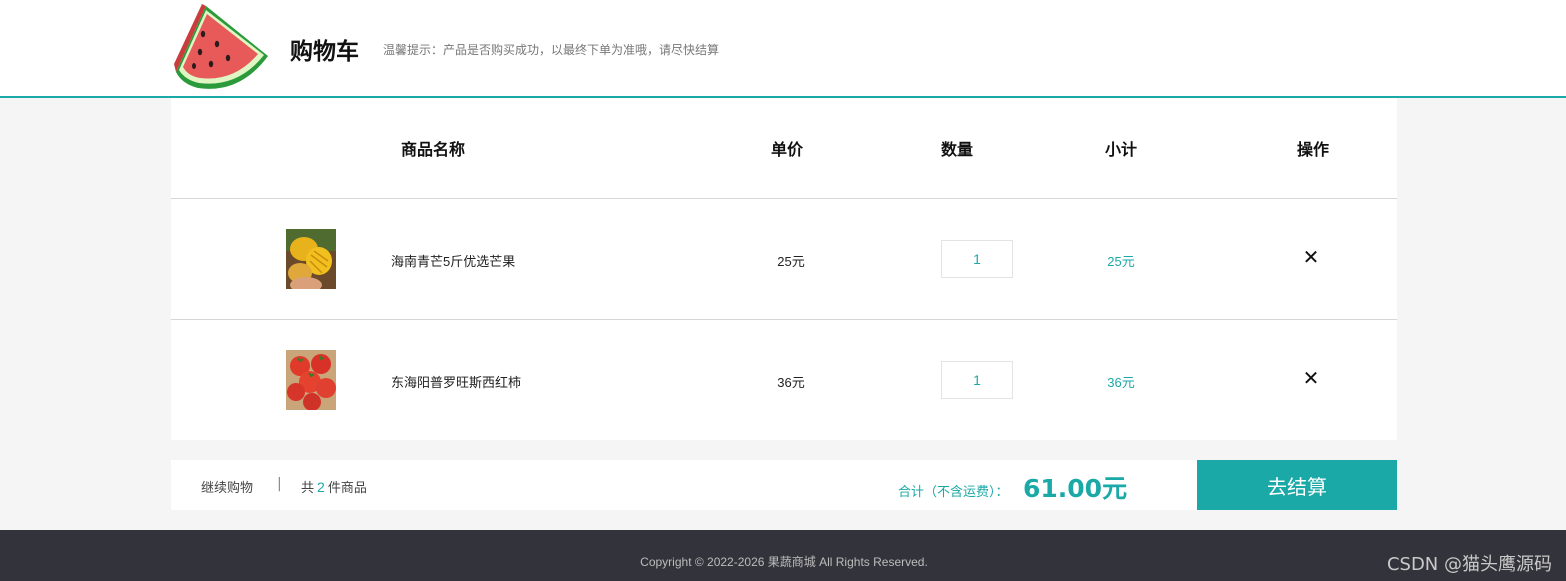 The height and width of the screenshot is (581, 1566). Describe the element at coordinates (1469, 564) in the screenshot. I see `watermark: CSDN @猫头鹰源码` at that location.